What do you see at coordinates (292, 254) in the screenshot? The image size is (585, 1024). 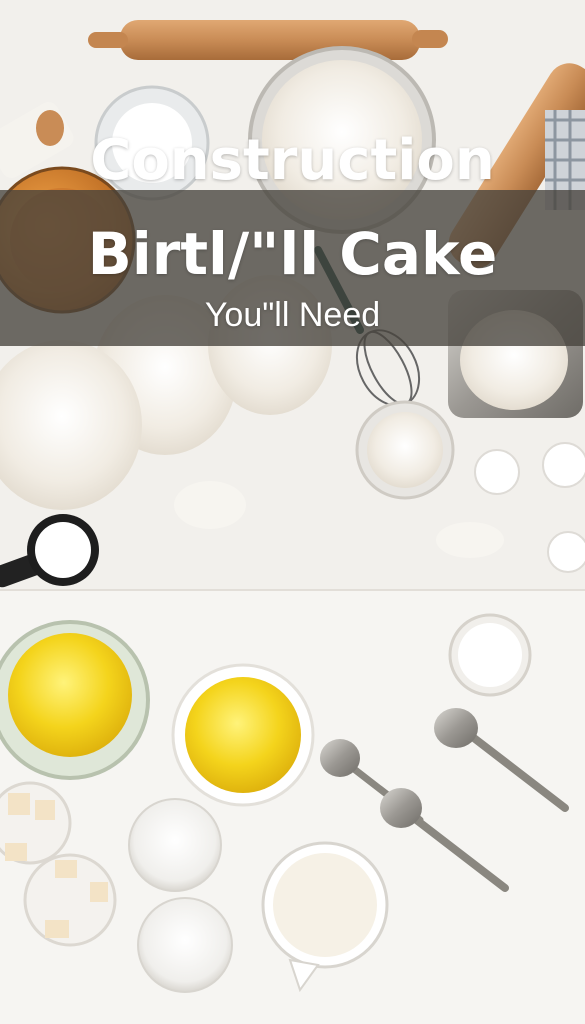 I see `title-line-2: Birtl/"ll Cake` at bounding box center [292, 254].